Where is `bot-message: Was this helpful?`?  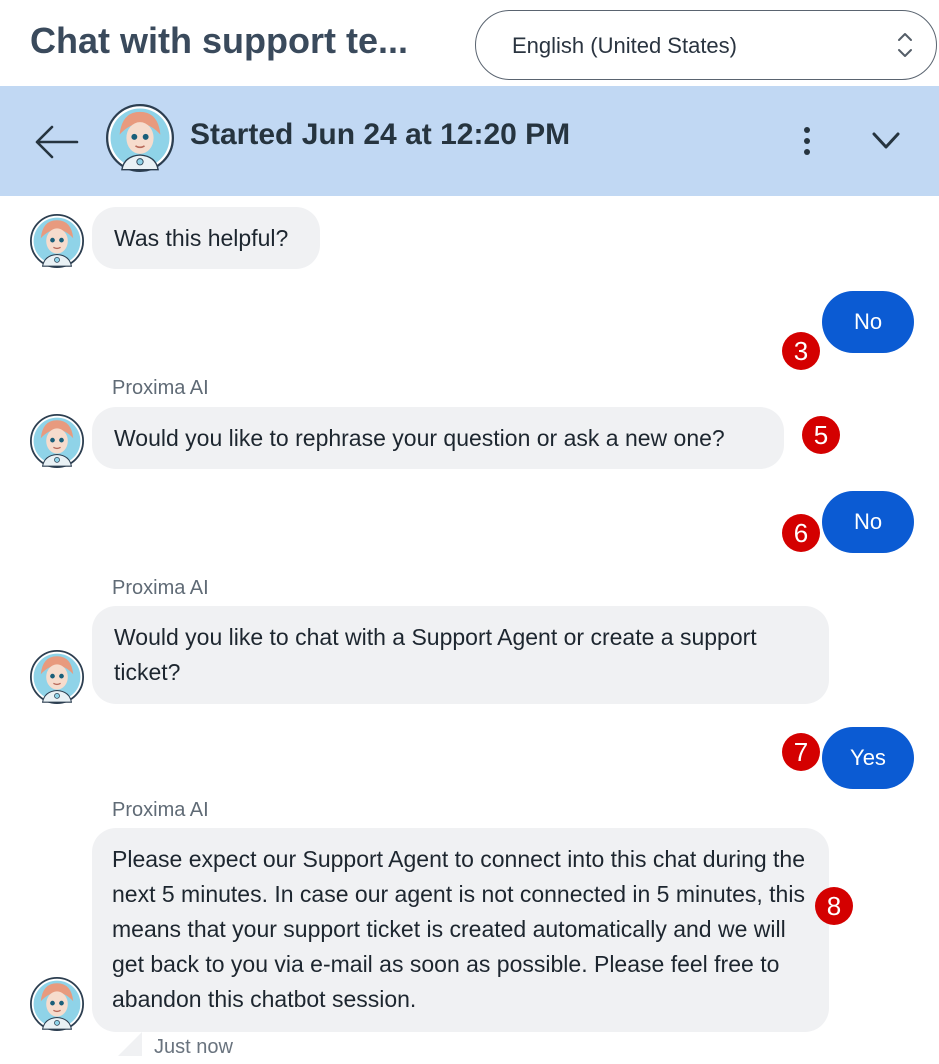 bot-message: Was this helpful? is located at coordinates (206, 238).